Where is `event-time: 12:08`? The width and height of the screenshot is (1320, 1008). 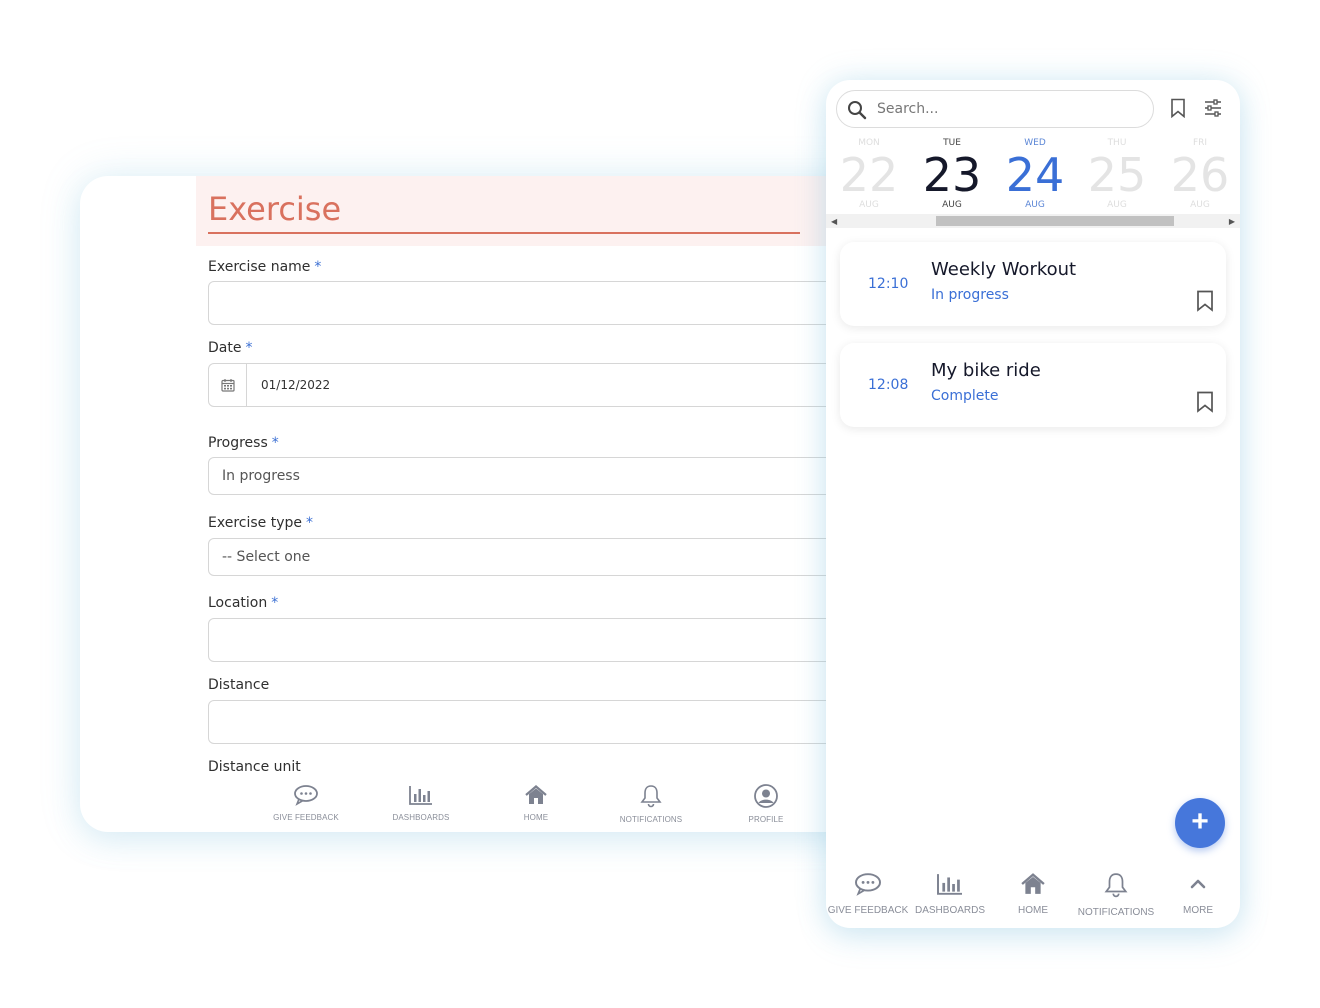 event-time: 12:08 is located at coordinates (888, 385).